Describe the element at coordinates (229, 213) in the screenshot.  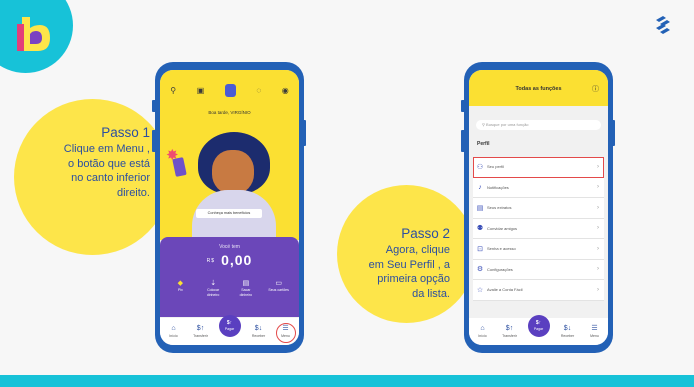
I see `promo-banner: Conheça mais benefícios` at that location.